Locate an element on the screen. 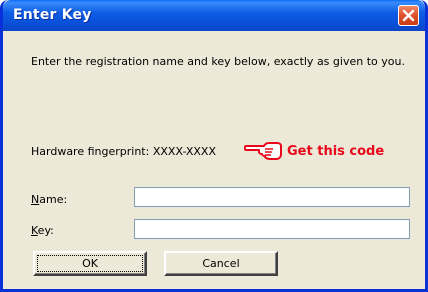  cancel-button: Cancel is located at coordinates (221, 263).